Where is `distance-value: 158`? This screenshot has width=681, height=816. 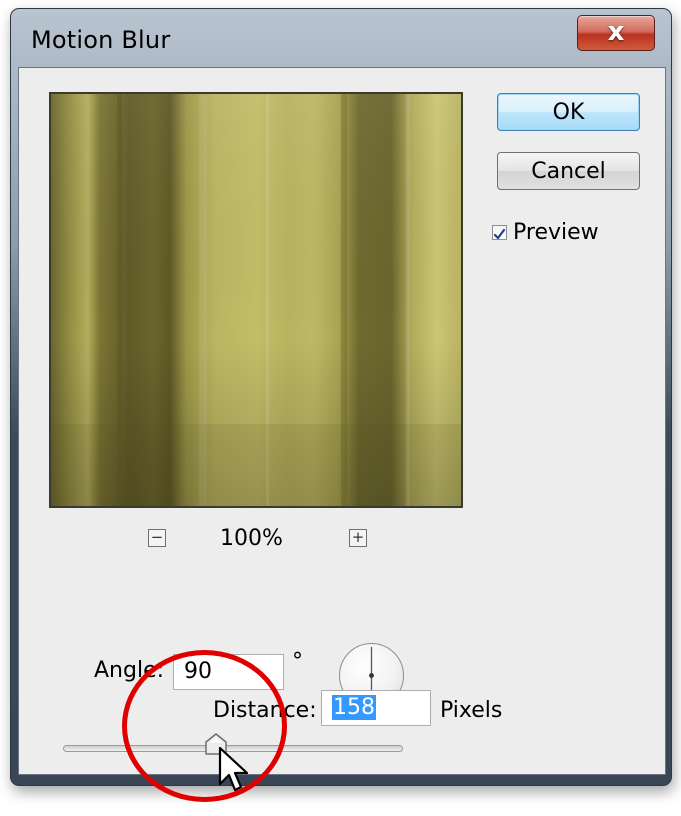
distance-value: 158 is located at coordinates (354, 707).